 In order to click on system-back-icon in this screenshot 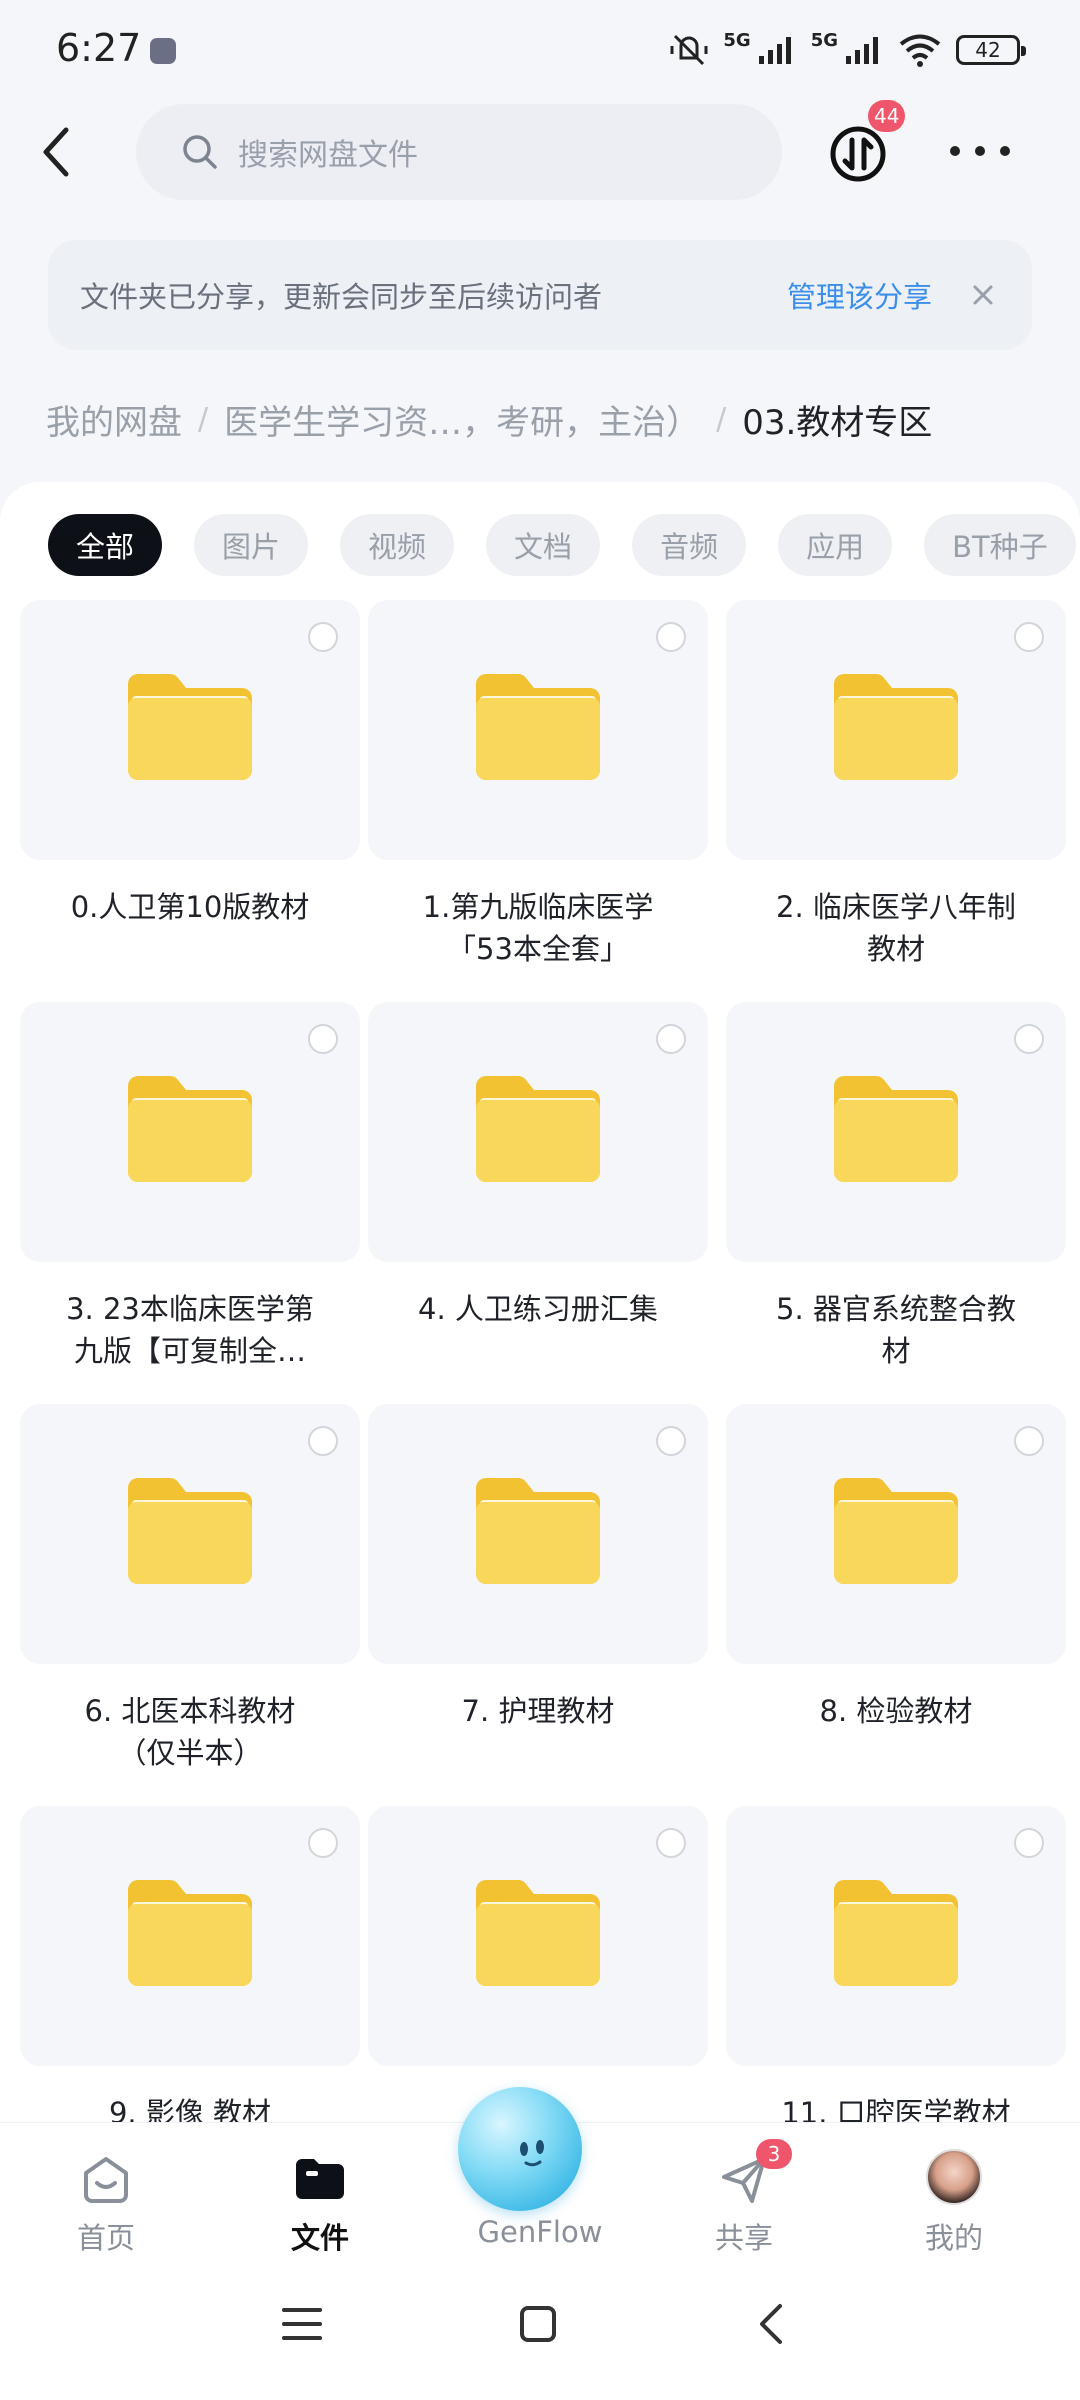, I will do `click(772, 2324)`.